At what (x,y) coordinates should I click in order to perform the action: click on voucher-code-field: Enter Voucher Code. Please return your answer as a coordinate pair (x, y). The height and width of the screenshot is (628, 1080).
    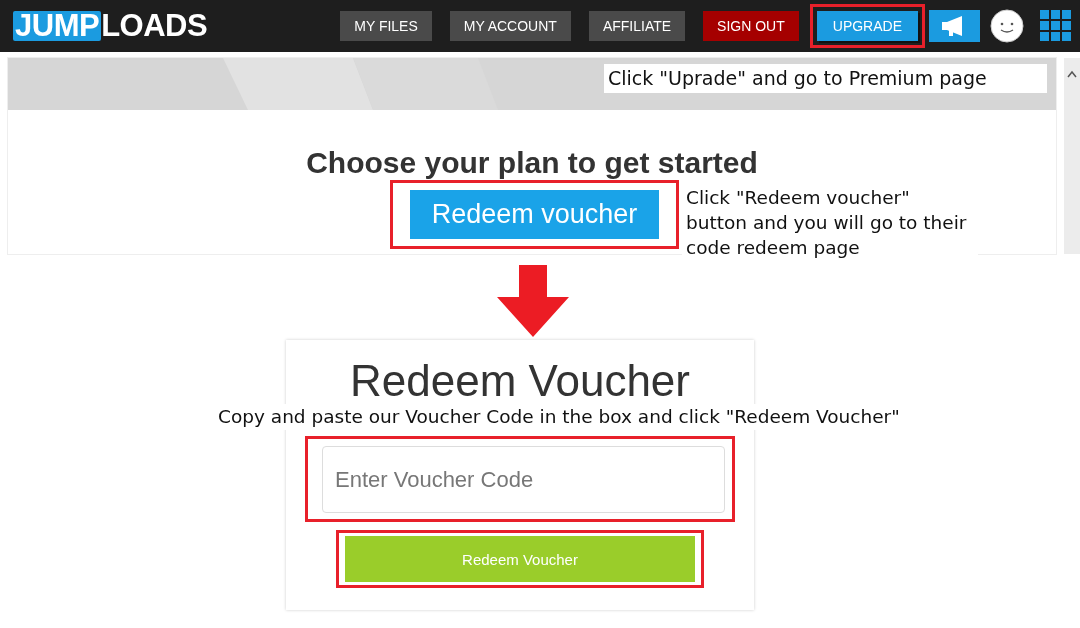
    Looking at the image, I should click on (523, 479).